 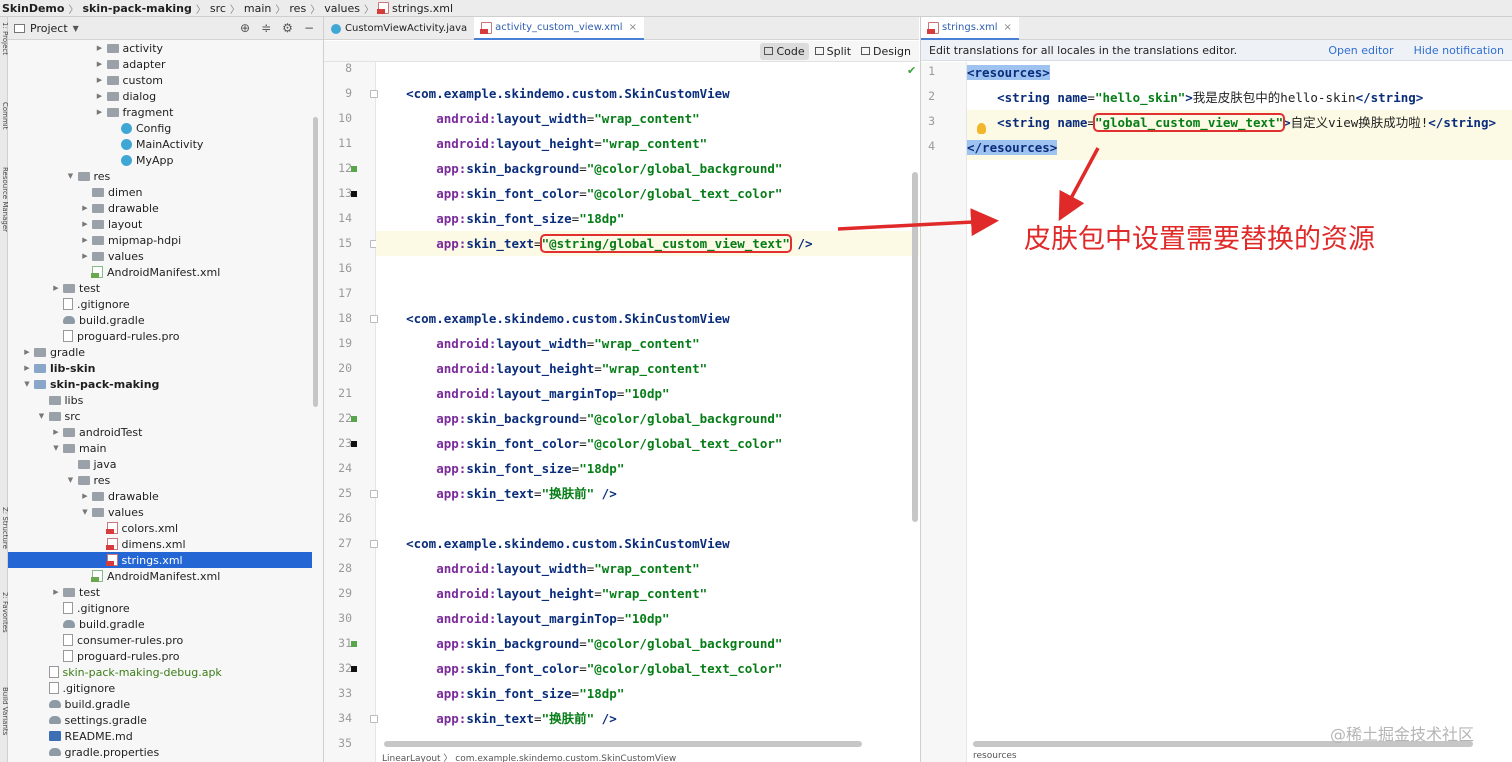 I want to click on open-editor-link: Open editor, so click(x=1360, y=50).